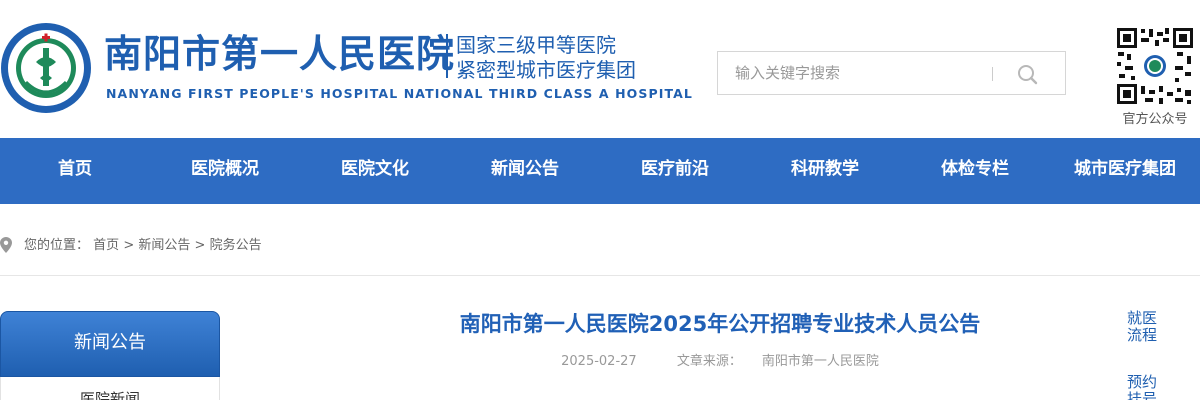 This screenshot has height=400, width=1200. I want to click on breadcrumb: 您的位置： 首页 > 新闻公告 > 院务公告, so click(143, 243).